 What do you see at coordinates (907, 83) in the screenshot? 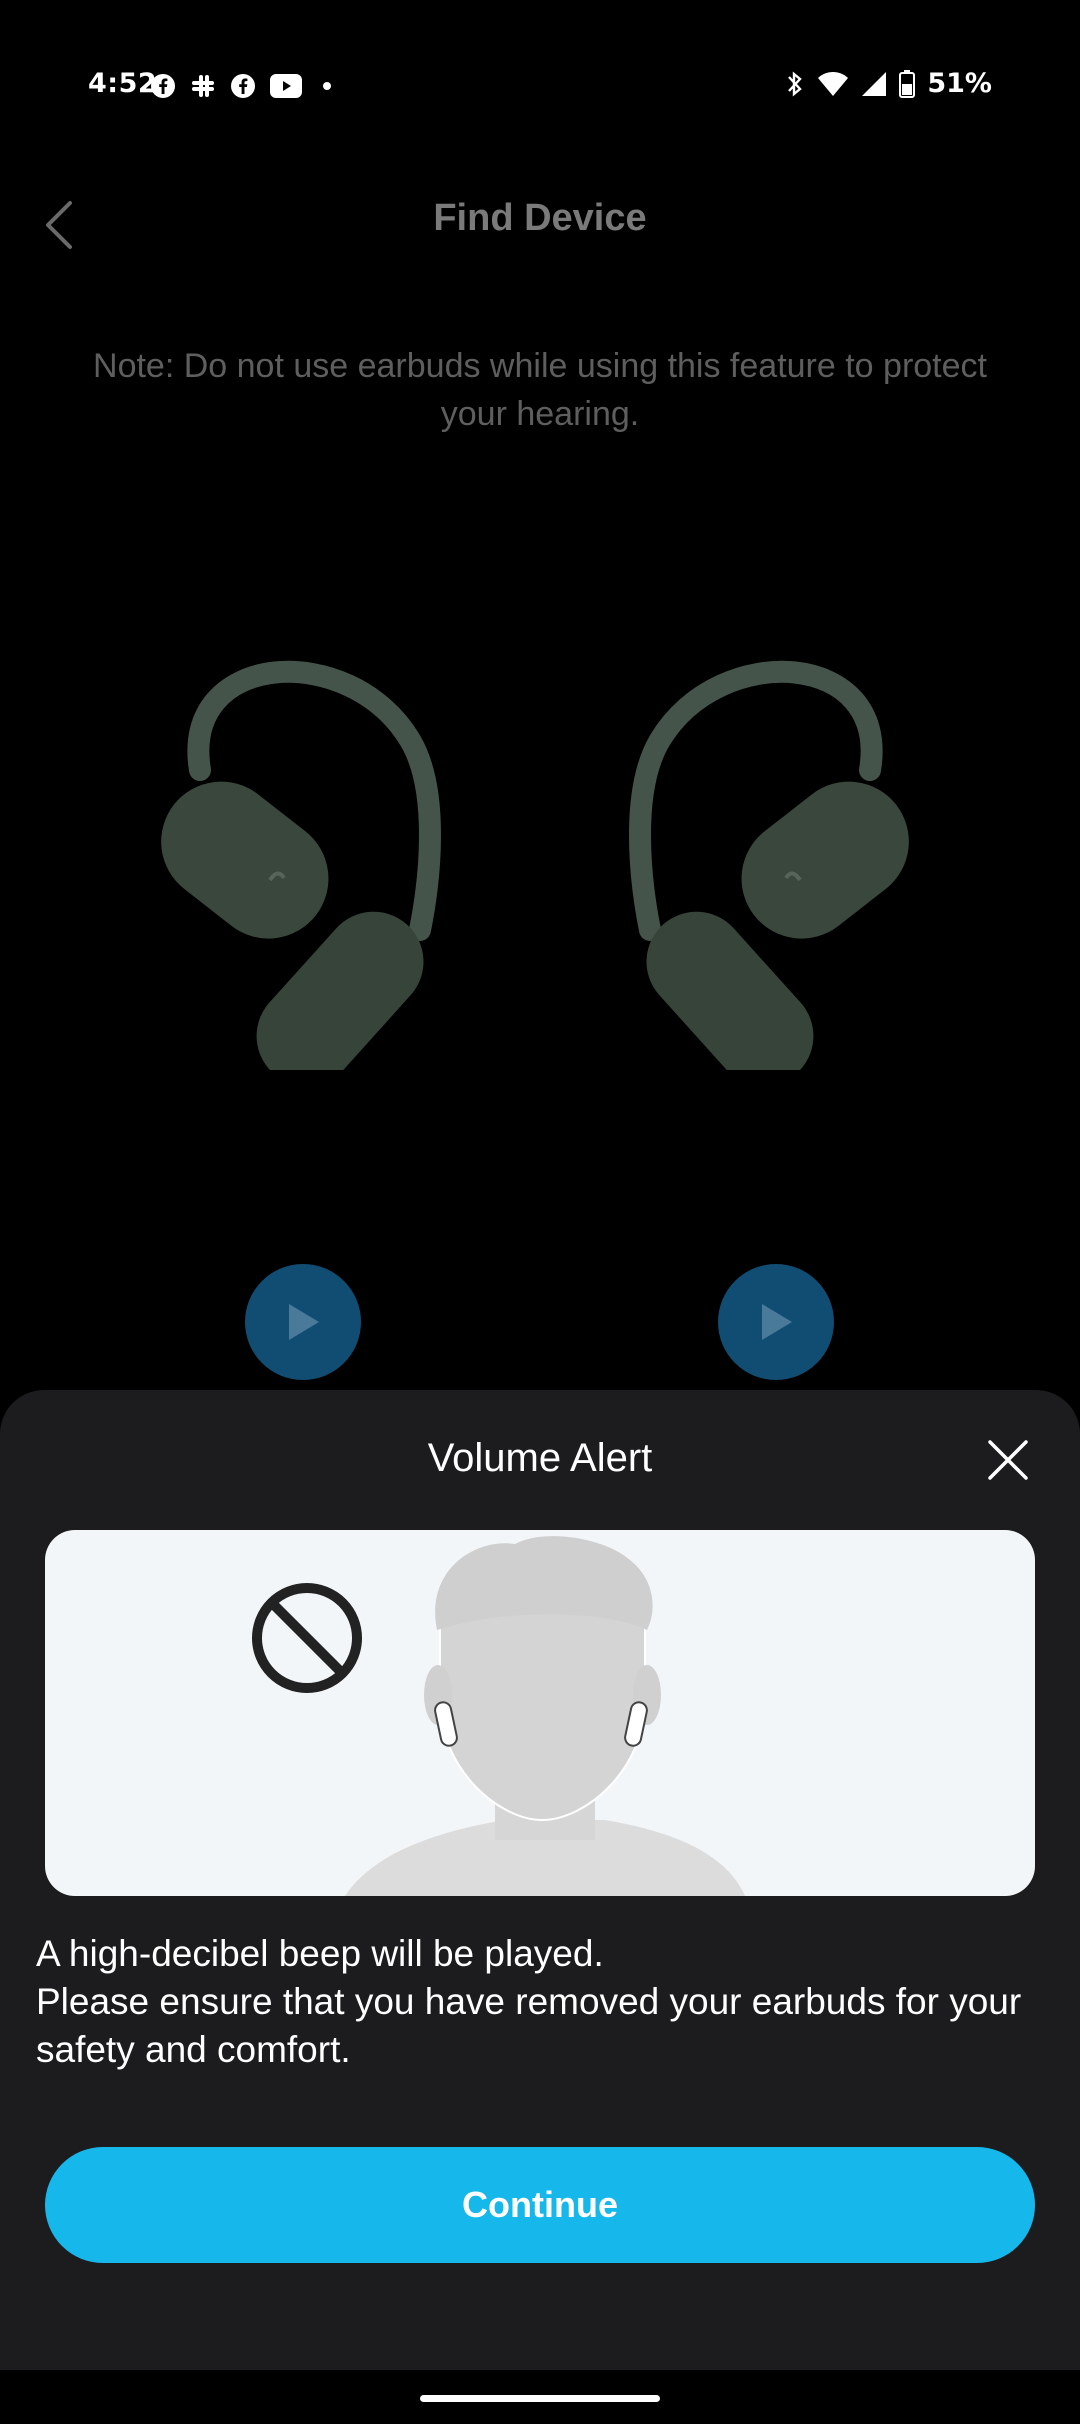
I see `battery-icon` at bounding box center [907, 83].